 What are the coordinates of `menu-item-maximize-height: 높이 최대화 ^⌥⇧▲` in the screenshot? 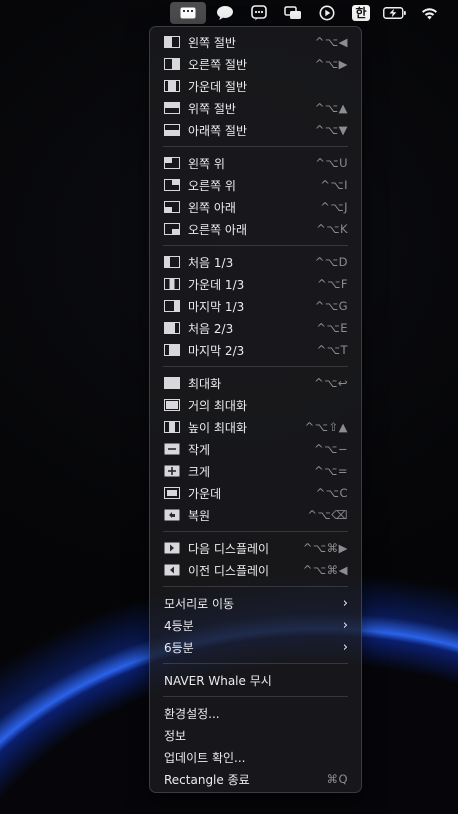 It's located at (255, 427).